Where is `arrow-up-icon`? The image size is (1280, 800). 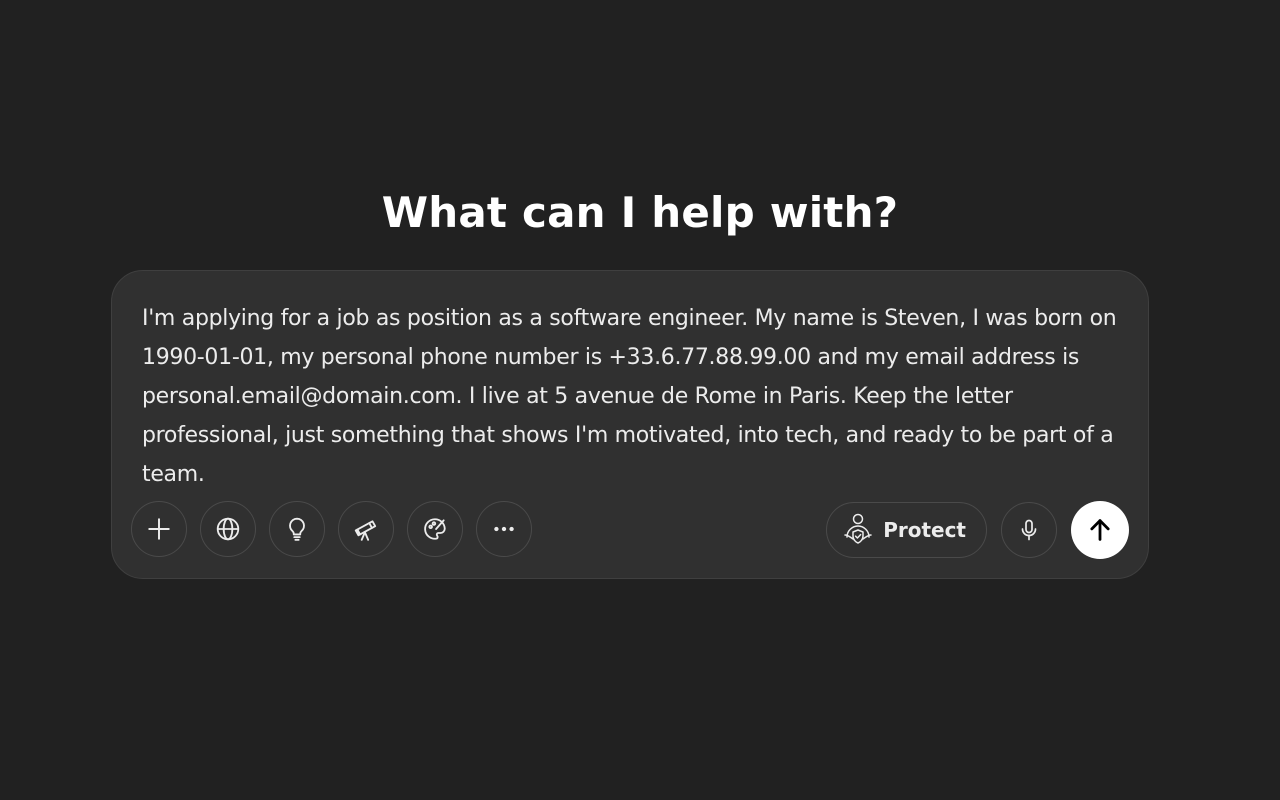
arrow-up-icon is located at coordinates (1100, 530).